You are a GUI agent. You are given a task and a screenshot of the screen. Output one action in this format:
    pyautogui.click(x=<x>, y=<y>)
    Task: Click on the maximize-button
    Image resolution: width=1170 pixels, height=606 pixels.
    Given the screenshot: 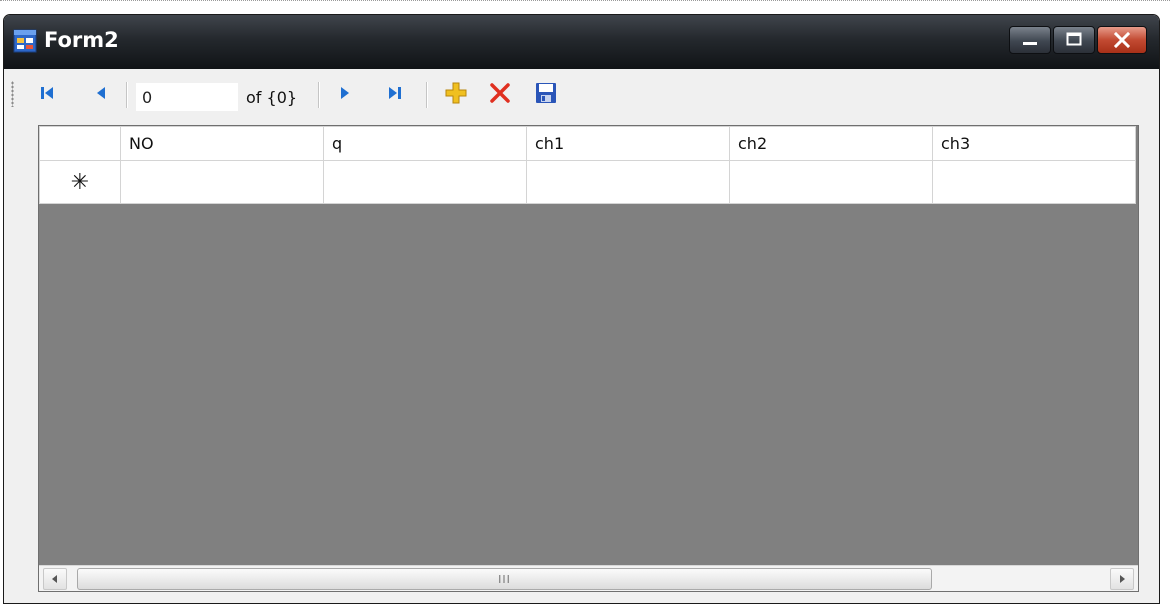 What is the action you would take?
    pyautogui.click(x=1074, y=40)
    